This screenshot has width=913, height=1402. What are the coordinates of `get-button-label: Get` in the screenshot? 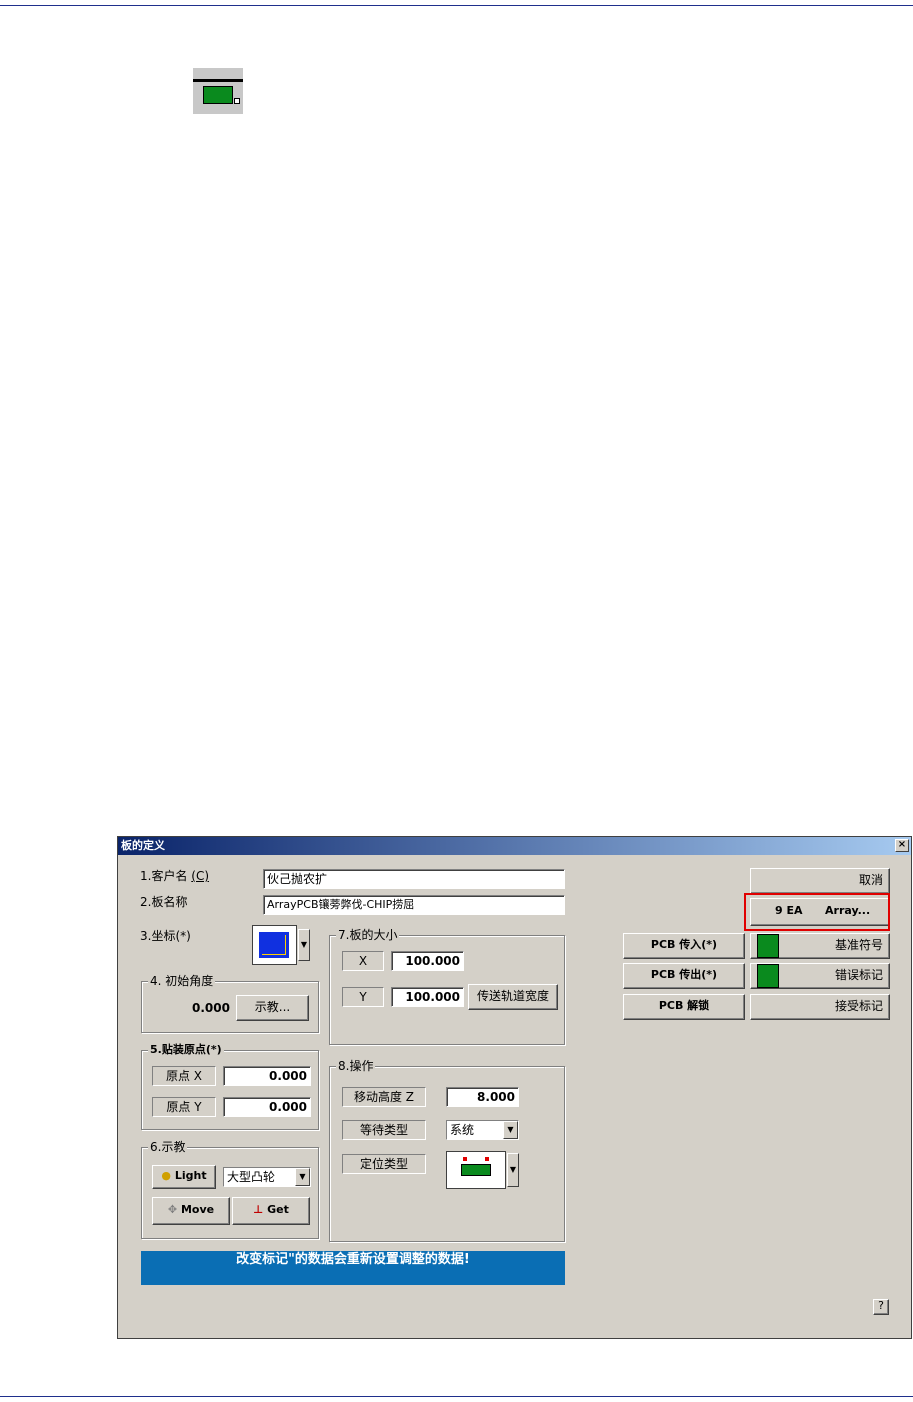 It's located at (278, 1209).